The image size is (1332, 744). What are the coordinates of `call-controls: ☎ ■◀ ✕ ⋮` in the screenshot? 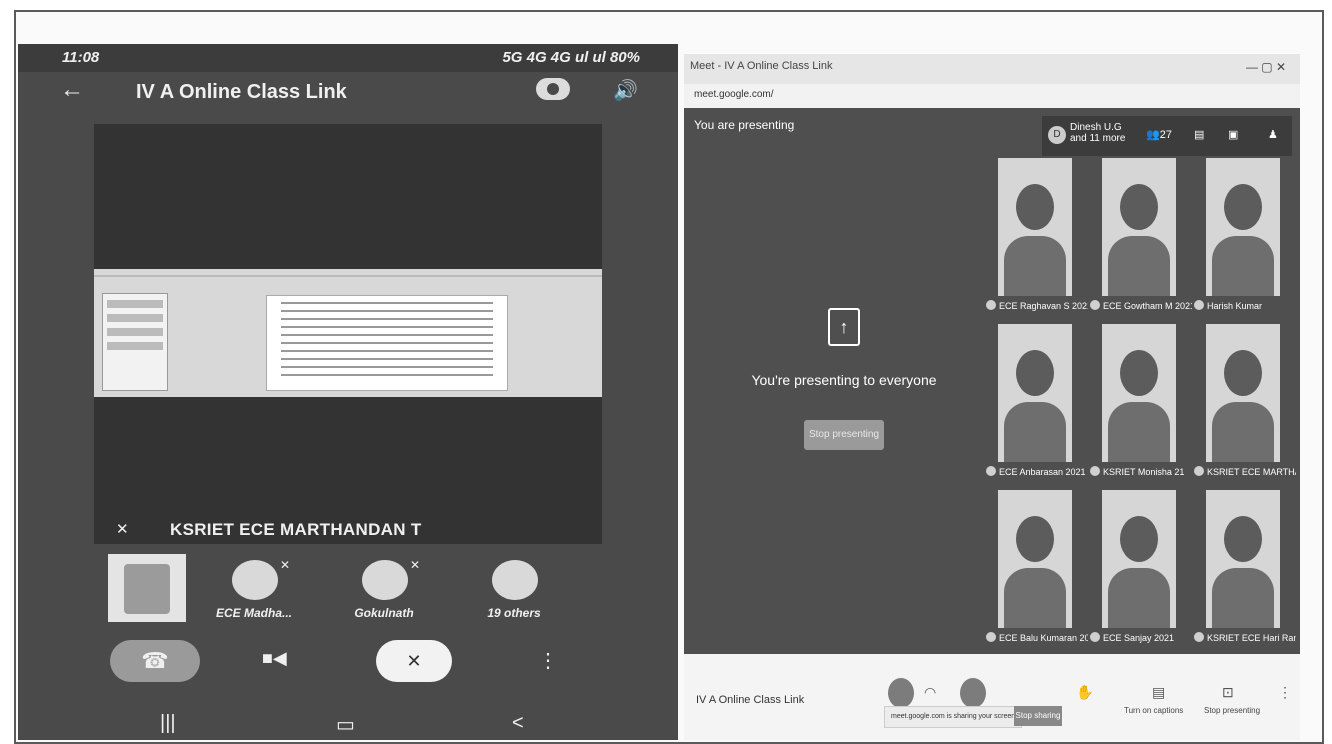 It's located at (348, 662).